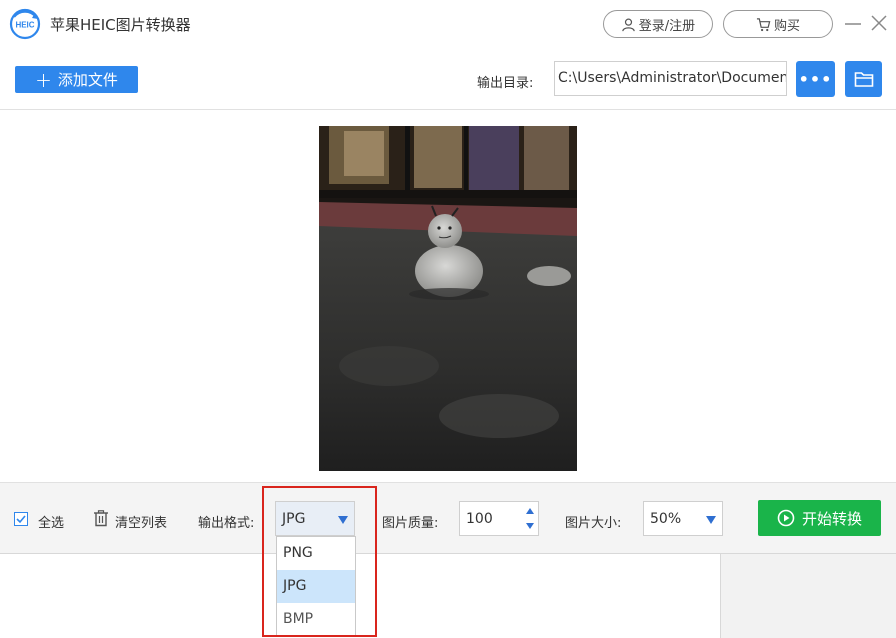 The height and width of the screenshot is (638, 896). Describe the element at coordinates (316, 553) in the screenshot. I see `format-option-png: PNG` at that location.